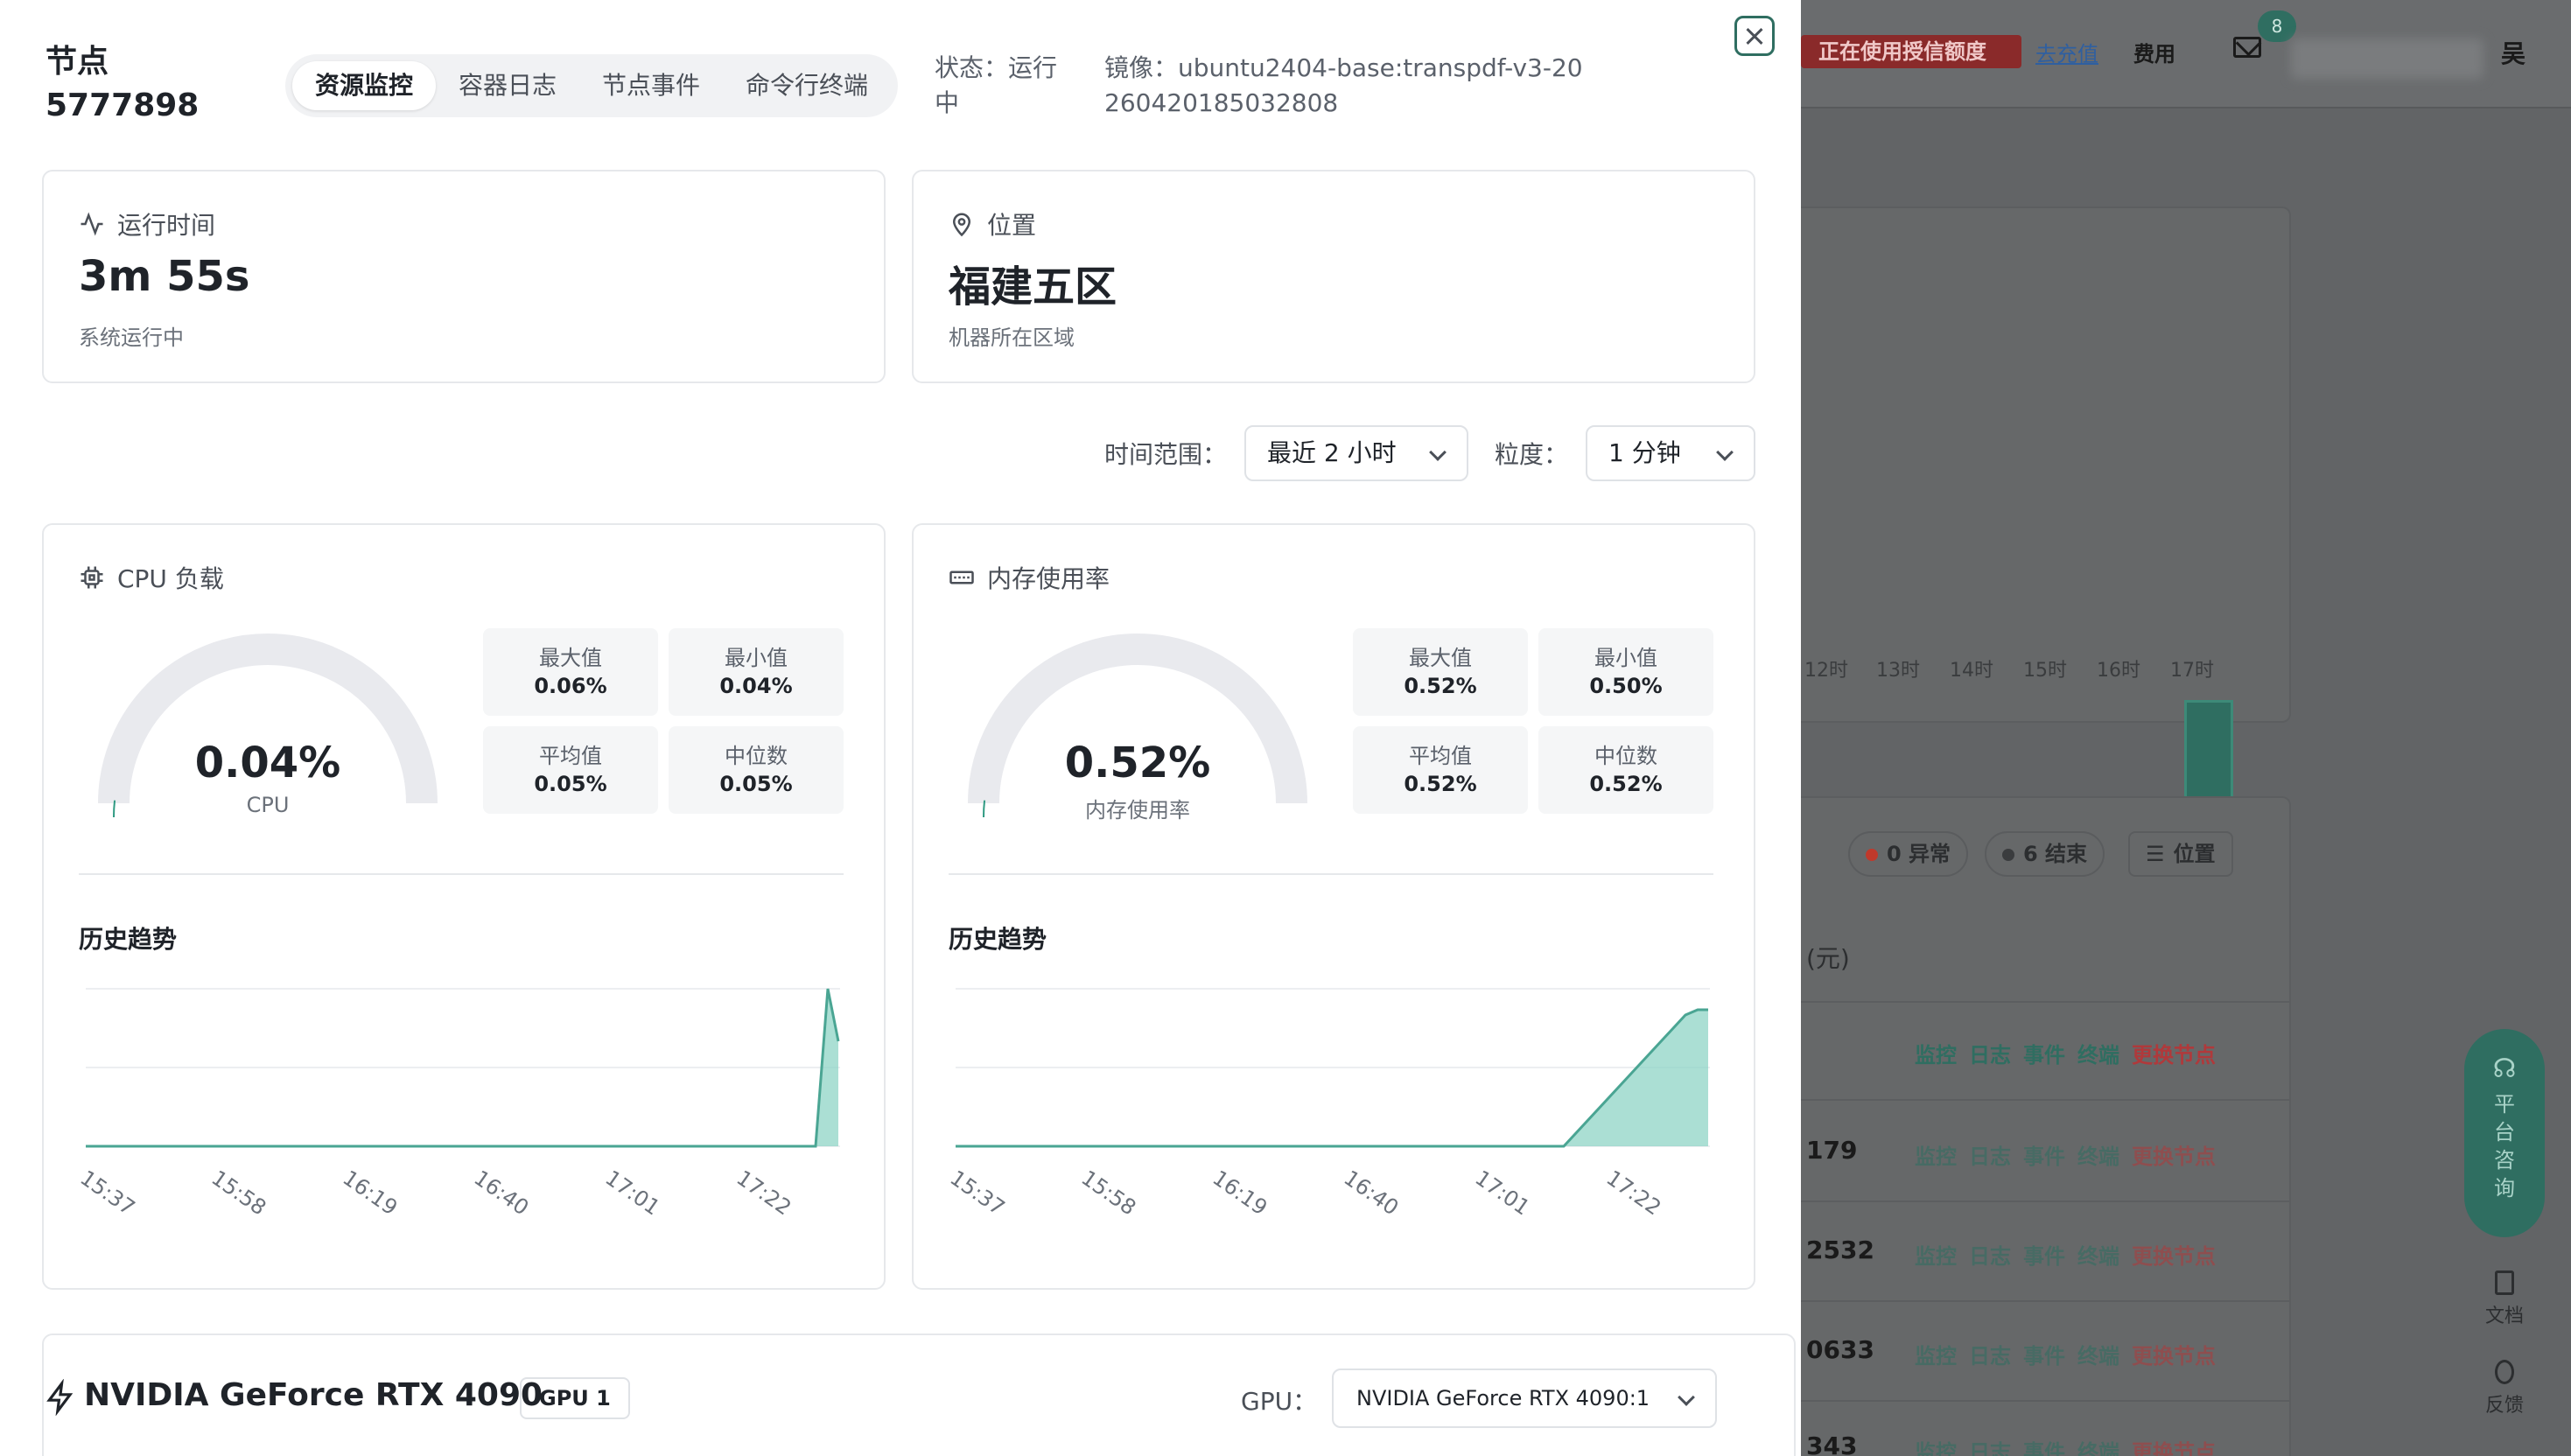 This screenshot has height=1456, width=2571. Describe the element at coordinates (313, 1395) in the screenshot. I see `gpu-name: NVIDIA GeForce RTX 4090` at that location.